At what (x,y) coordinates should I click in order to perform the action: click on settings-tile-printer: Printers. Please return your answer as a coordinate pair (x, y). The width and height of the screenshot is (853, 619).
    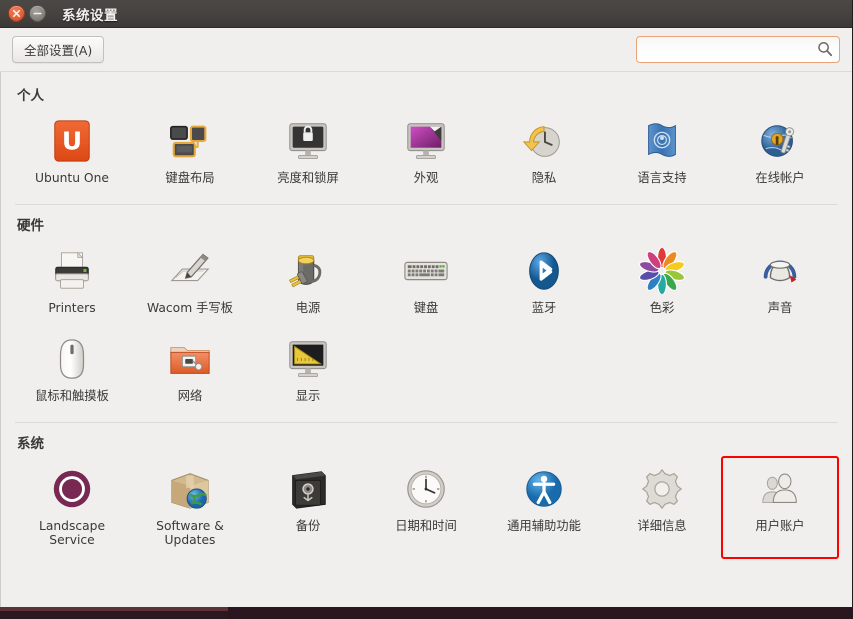
    Looking at the image, I should click on (72, 282).